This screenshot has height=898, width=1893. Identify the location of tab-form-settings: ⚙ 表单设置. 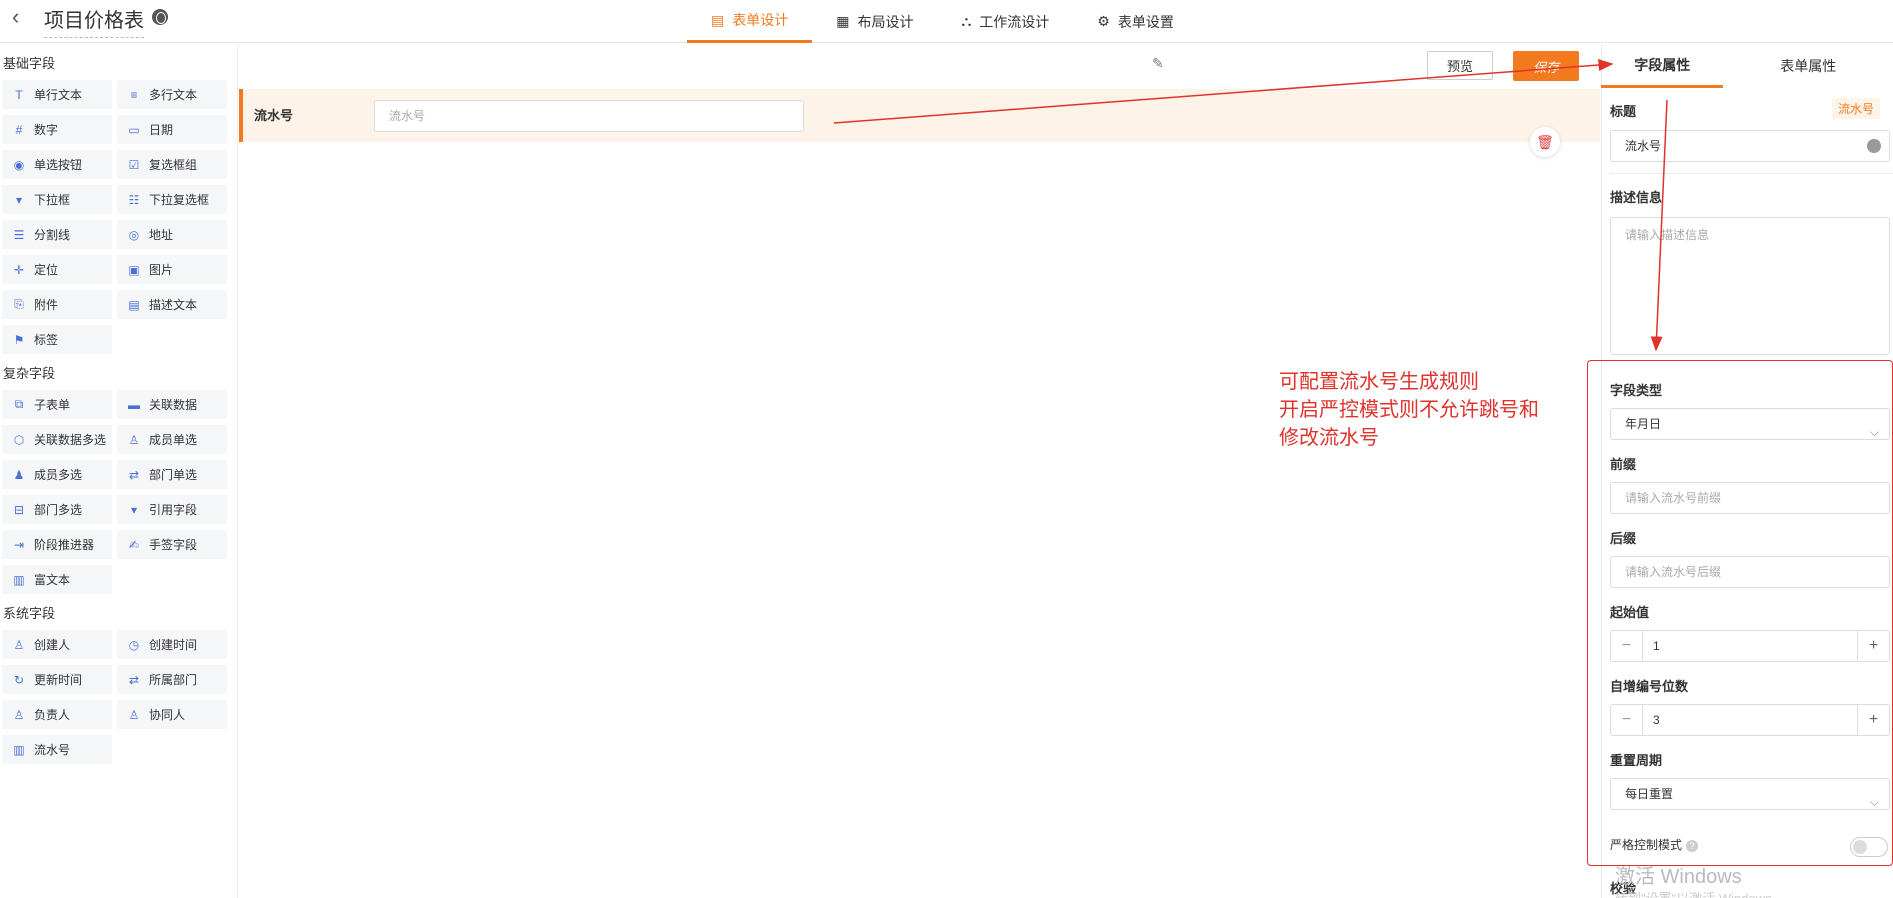
(1135, 21).